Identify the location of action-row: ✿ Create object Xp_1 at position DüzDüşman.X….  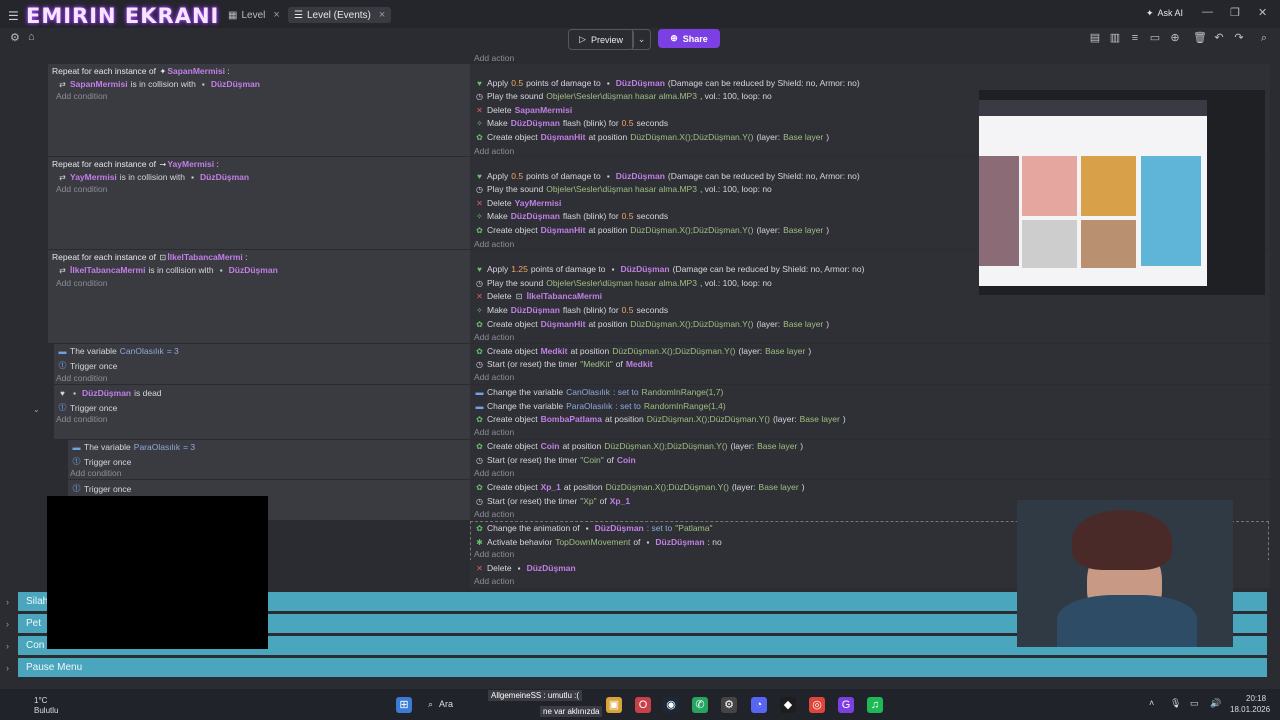
(639, 487).